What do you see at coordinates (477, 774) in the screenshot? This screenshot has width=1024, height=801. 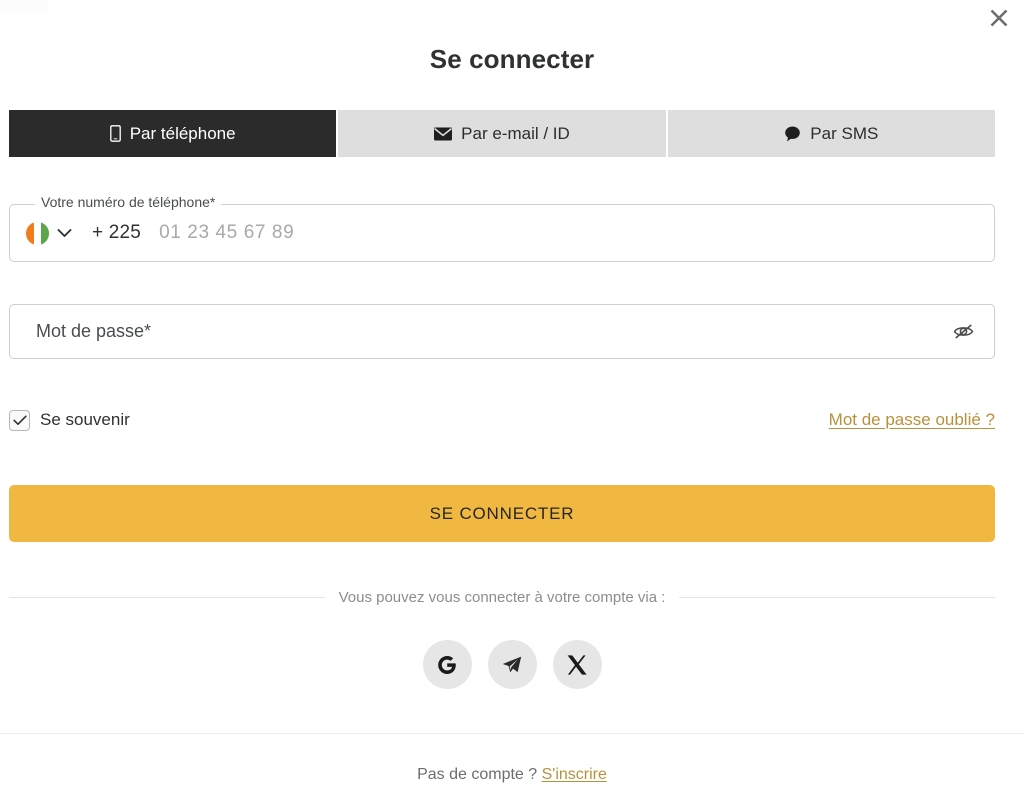 I see `signup-prompt: Pas de compte ?` at bounding box center [477, 774].